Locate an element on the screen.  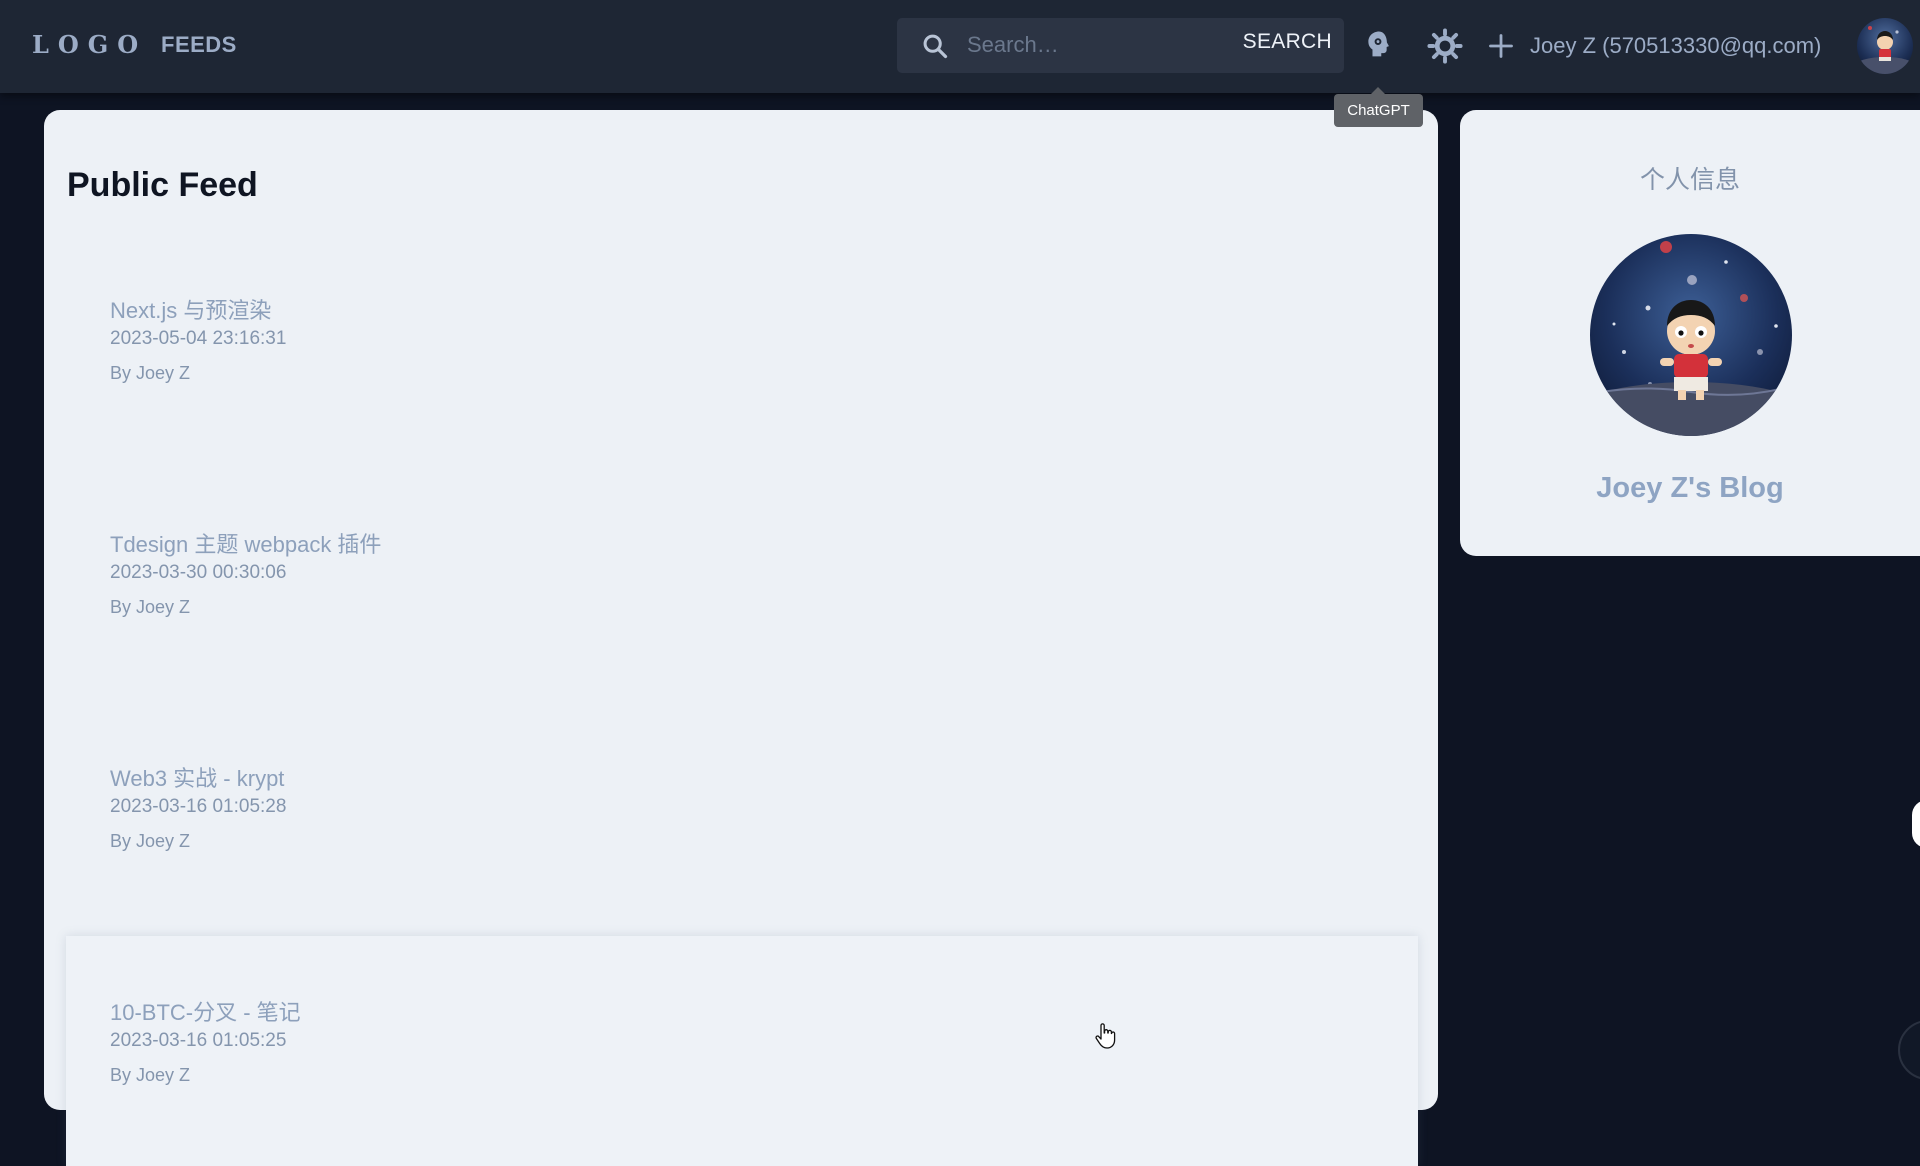
search-bar: SEARCH is located at coordinates (1120, 45).